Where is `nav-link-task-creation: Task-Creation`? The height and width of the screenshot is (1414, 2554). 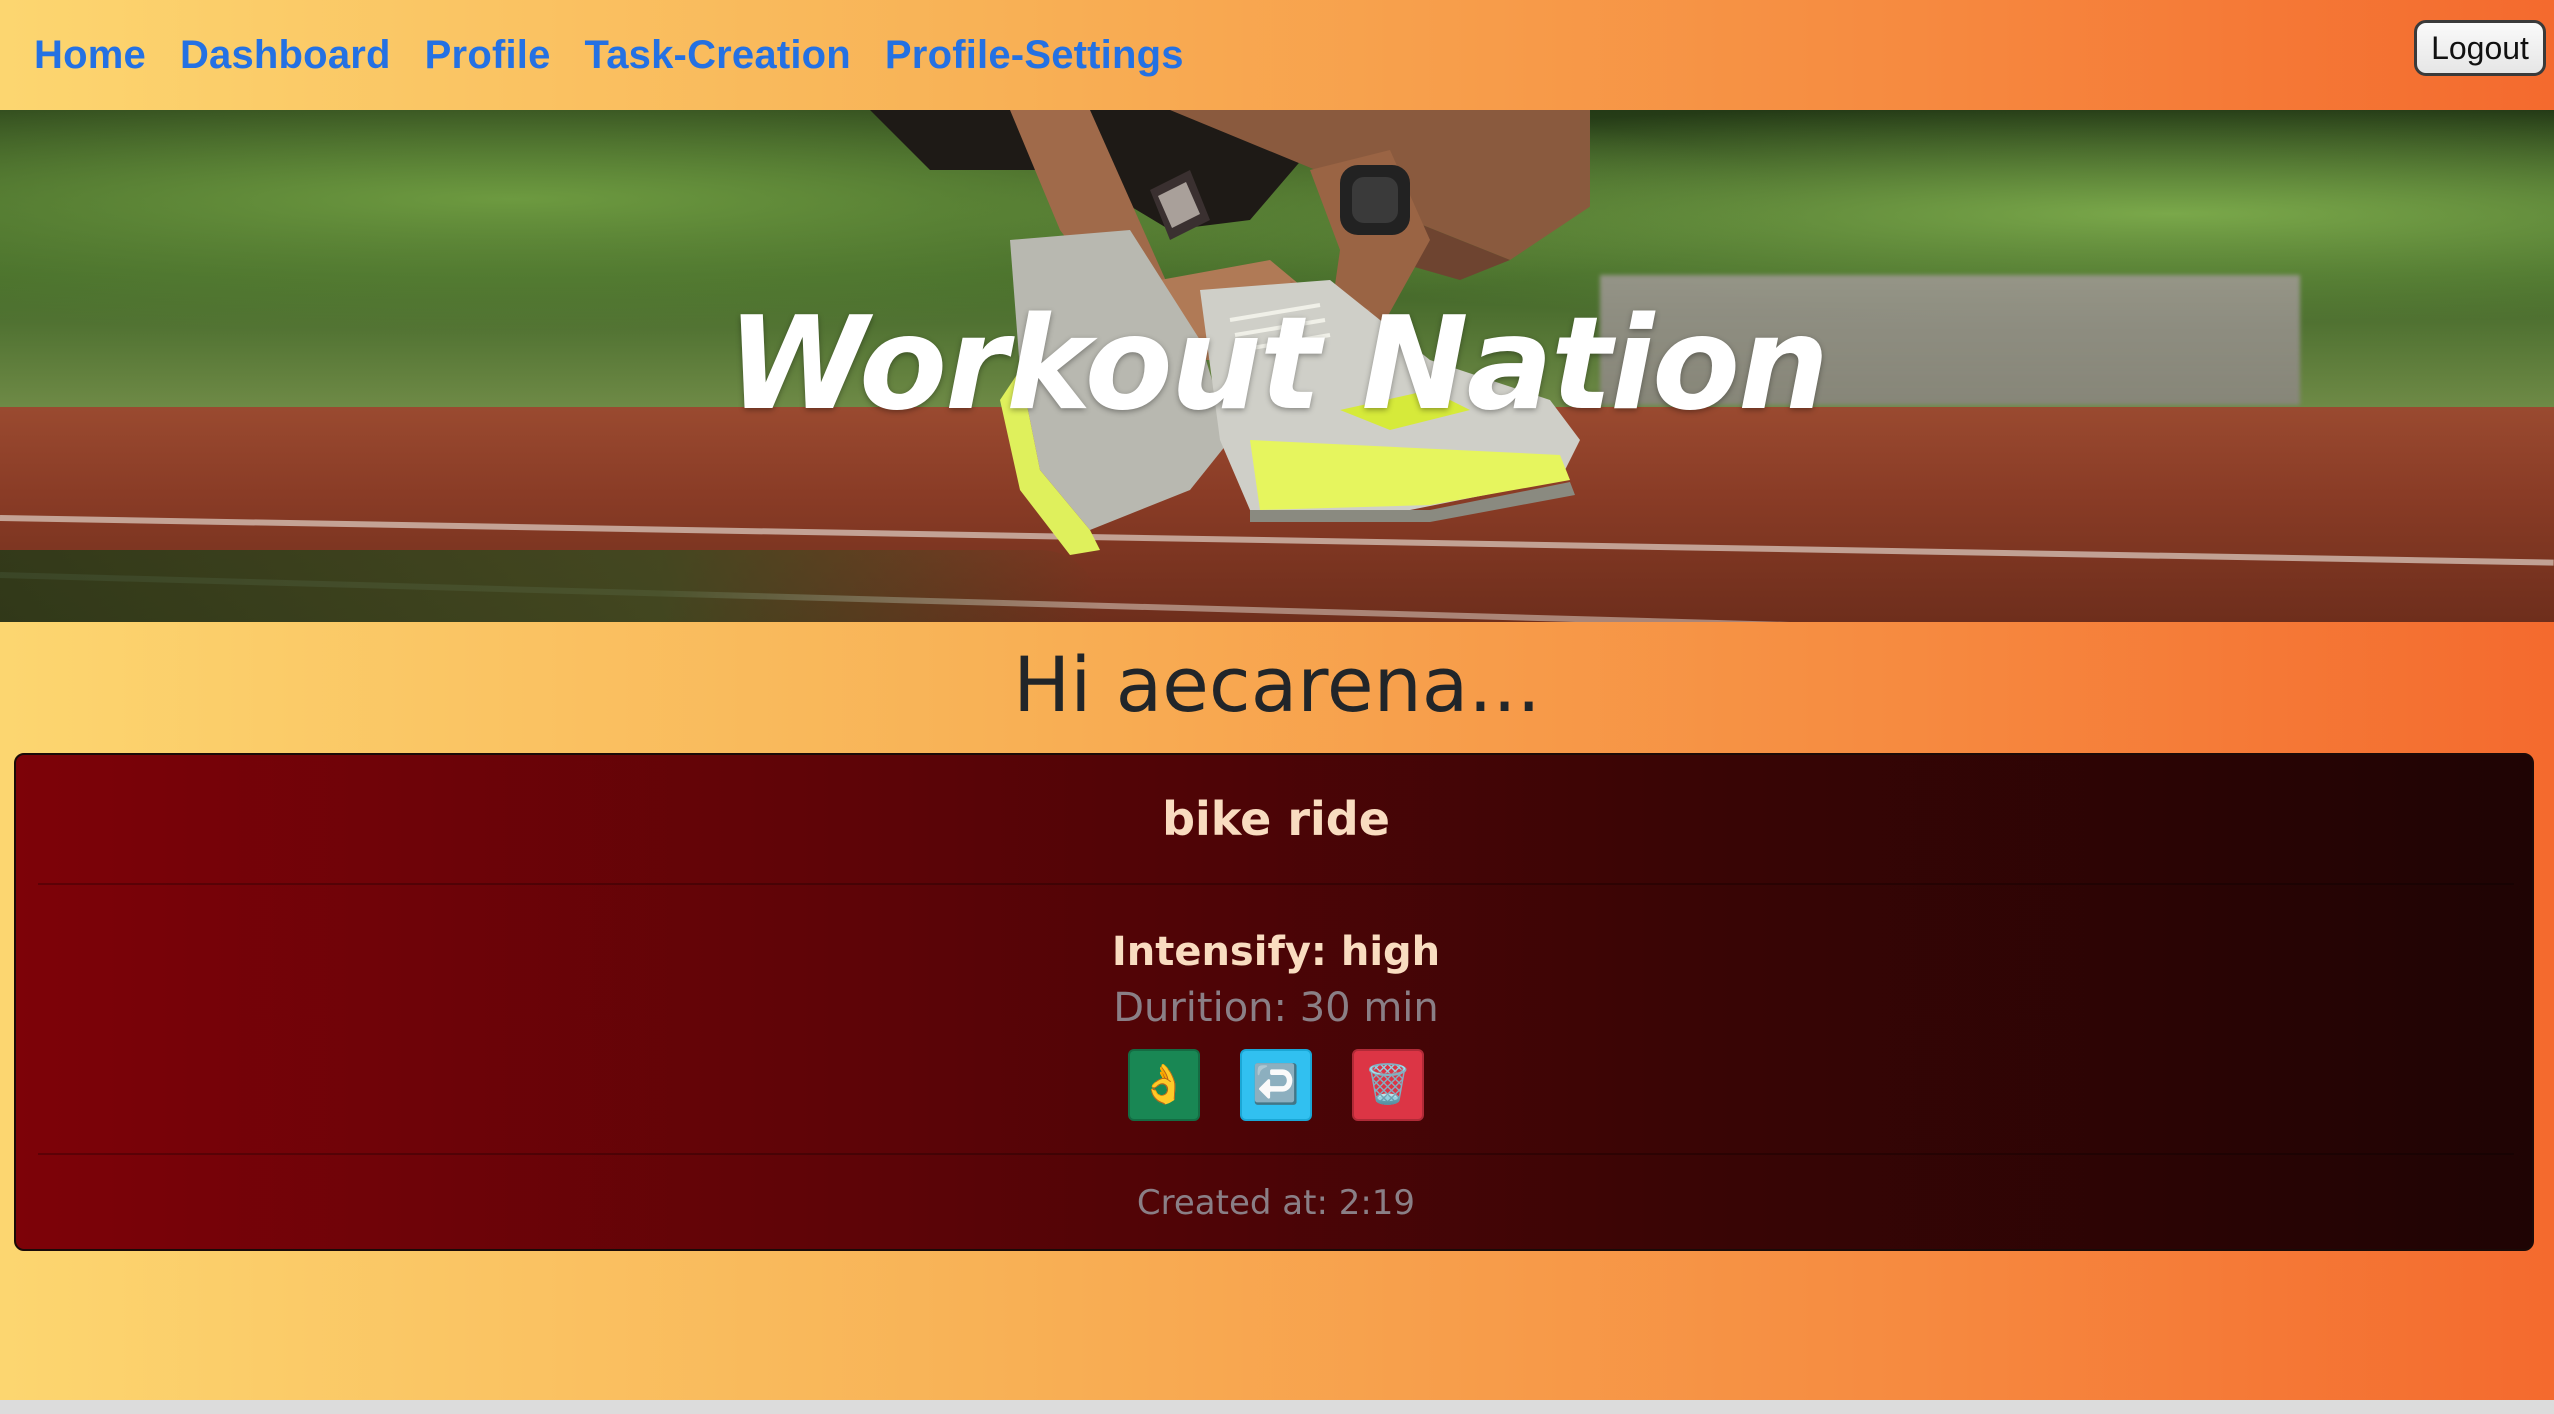
nav-link-task-creation: Task-Creation is located at coordinates (718, 55).